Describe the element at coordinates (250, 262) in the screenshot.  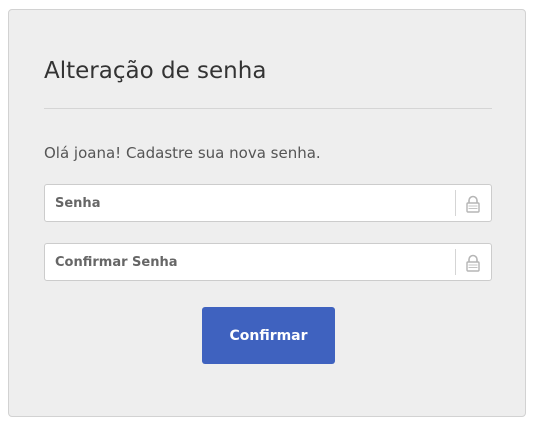
I see `confirm-password-input` at that location.